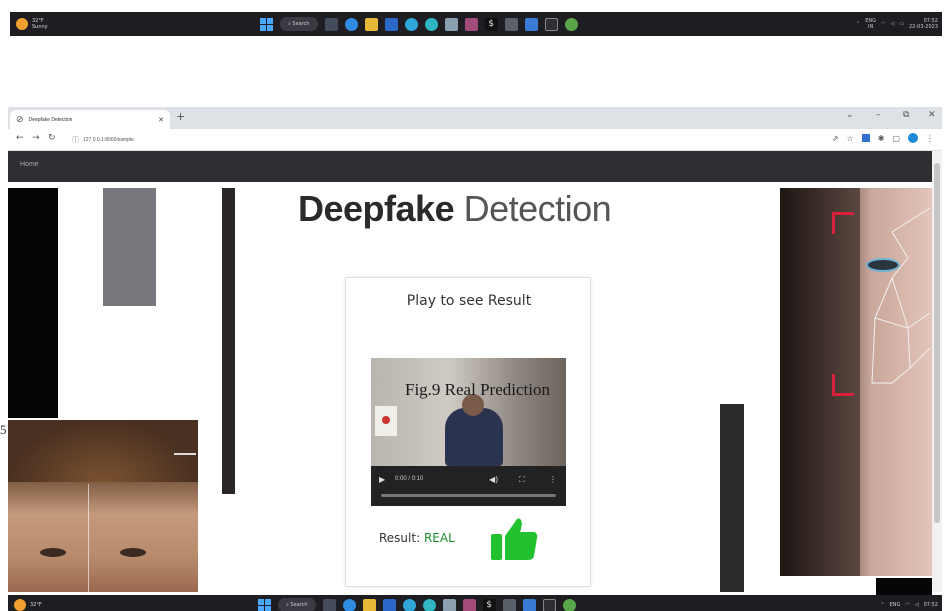  I want to click on face-left-hair, so click(103, 451).